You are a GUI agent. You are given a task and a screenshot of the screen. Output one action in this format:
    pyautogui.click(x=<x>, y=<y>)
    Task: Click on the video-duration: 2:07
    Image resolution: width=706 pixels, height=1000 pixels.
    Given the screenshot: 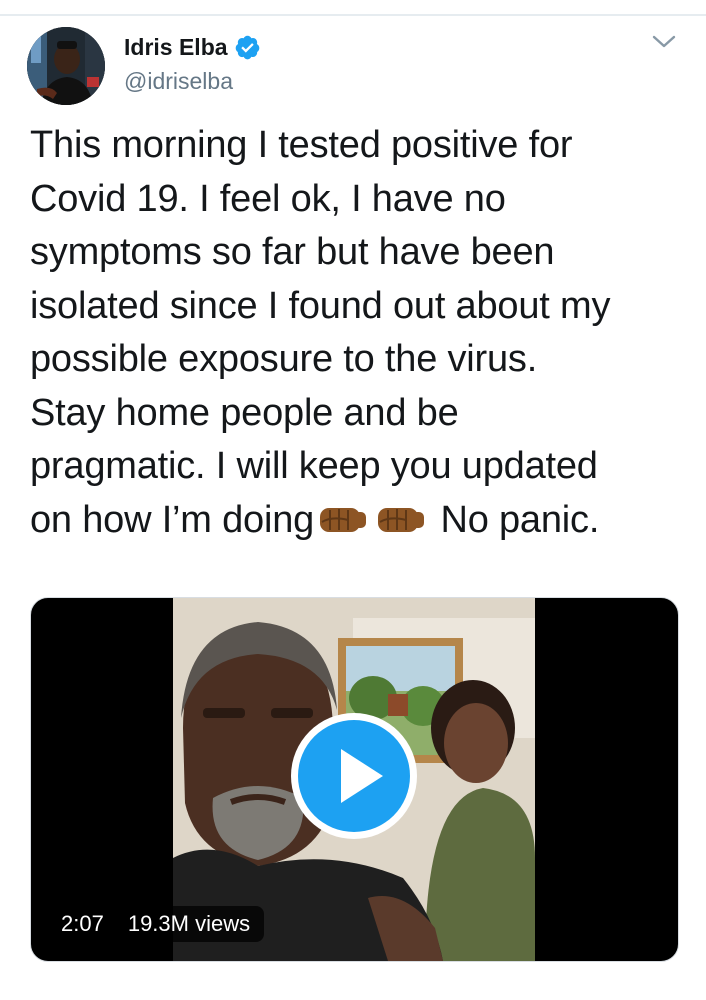 What is the action you would take?
    pyautogui.click(x=82, y=923)
    